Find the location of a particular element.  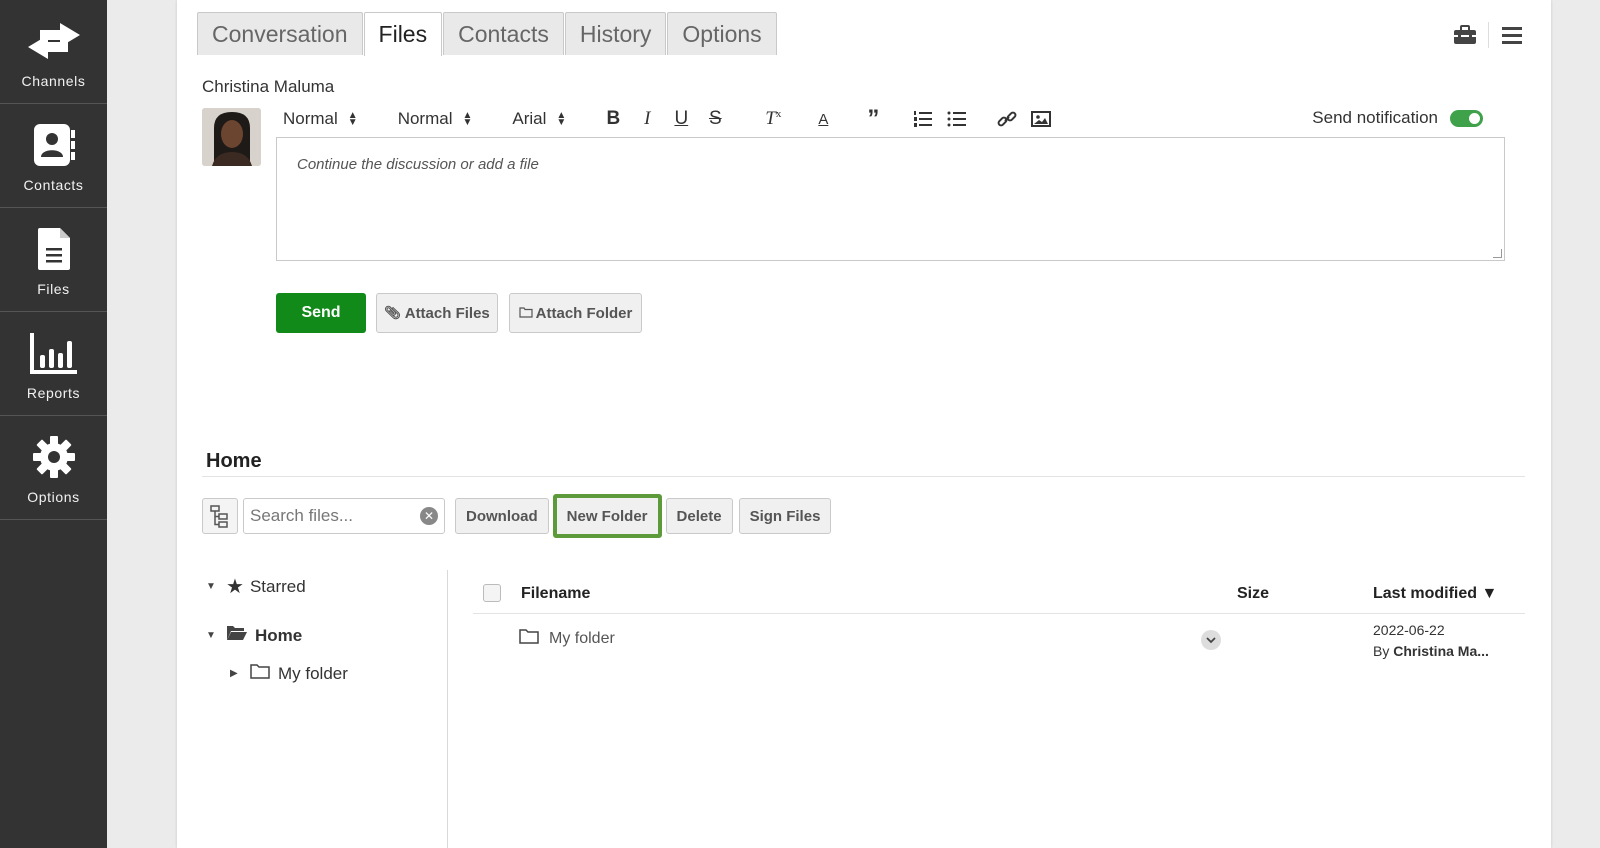

sidebar-label: Channels is located at coordinates (53, 81).